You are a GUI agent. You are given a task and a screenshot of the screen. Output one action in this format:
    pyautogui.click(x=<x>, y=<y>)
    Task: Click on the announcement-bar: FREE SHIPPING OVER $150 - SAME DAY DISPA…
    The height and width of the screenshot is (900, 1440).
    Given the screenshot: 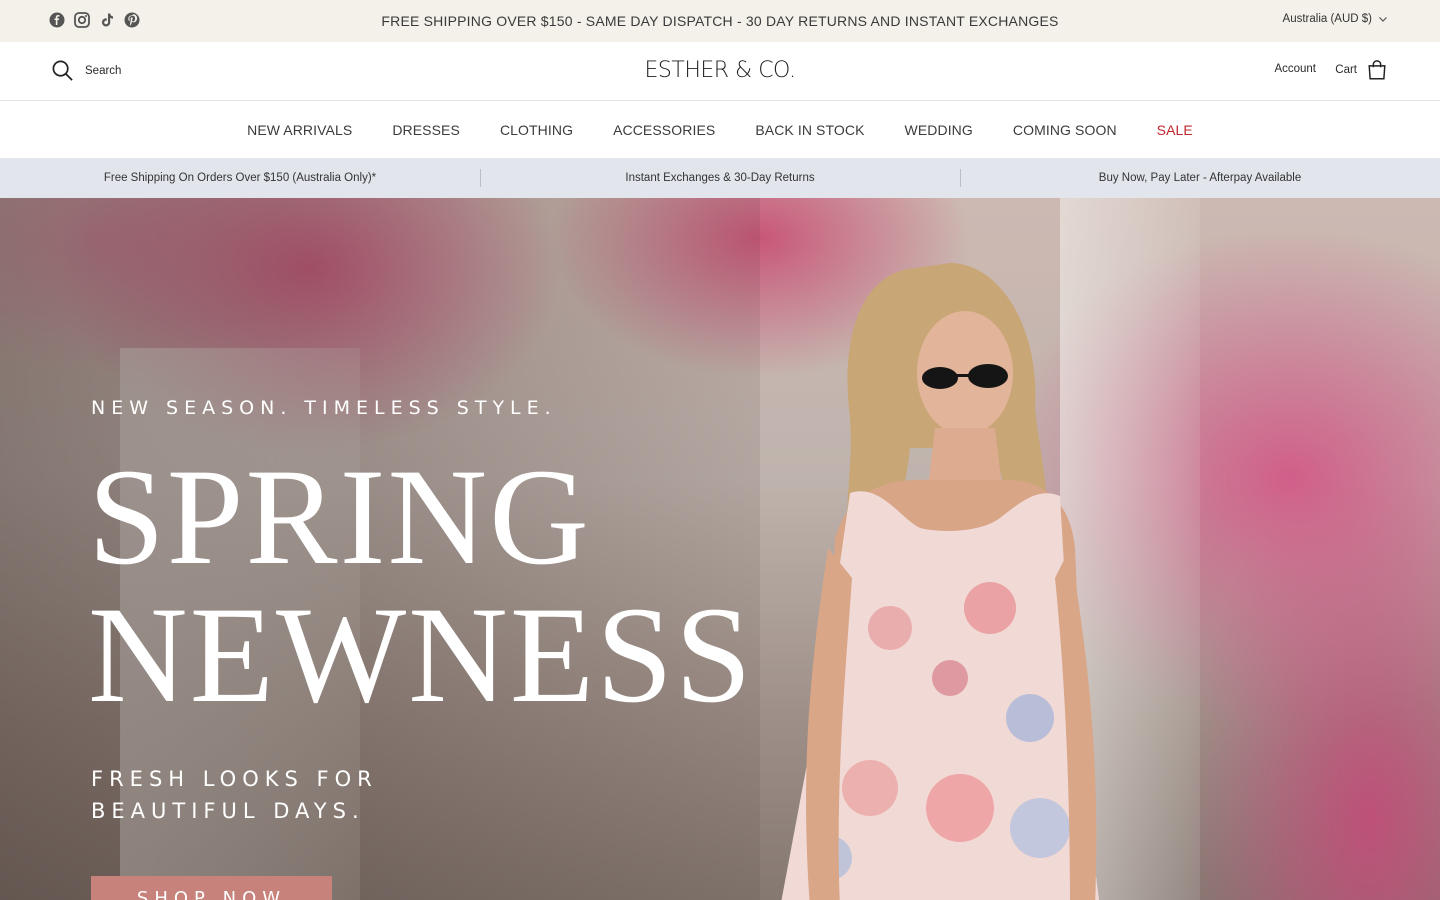 What is the action you would take?
    pyautogui.click(x=720, y=21)
    